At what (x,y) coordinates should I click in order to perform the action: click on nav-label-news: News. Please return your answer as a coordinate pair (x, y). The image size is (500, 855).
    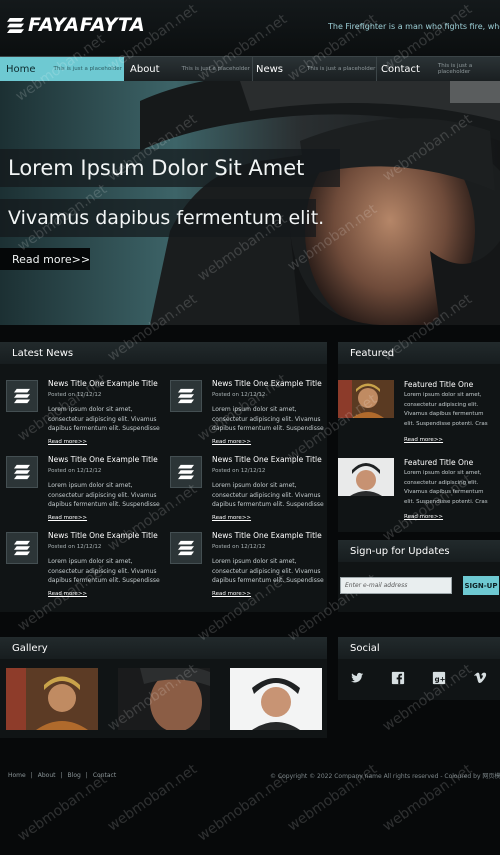
    Looking at the image, I should click on (270, 69).